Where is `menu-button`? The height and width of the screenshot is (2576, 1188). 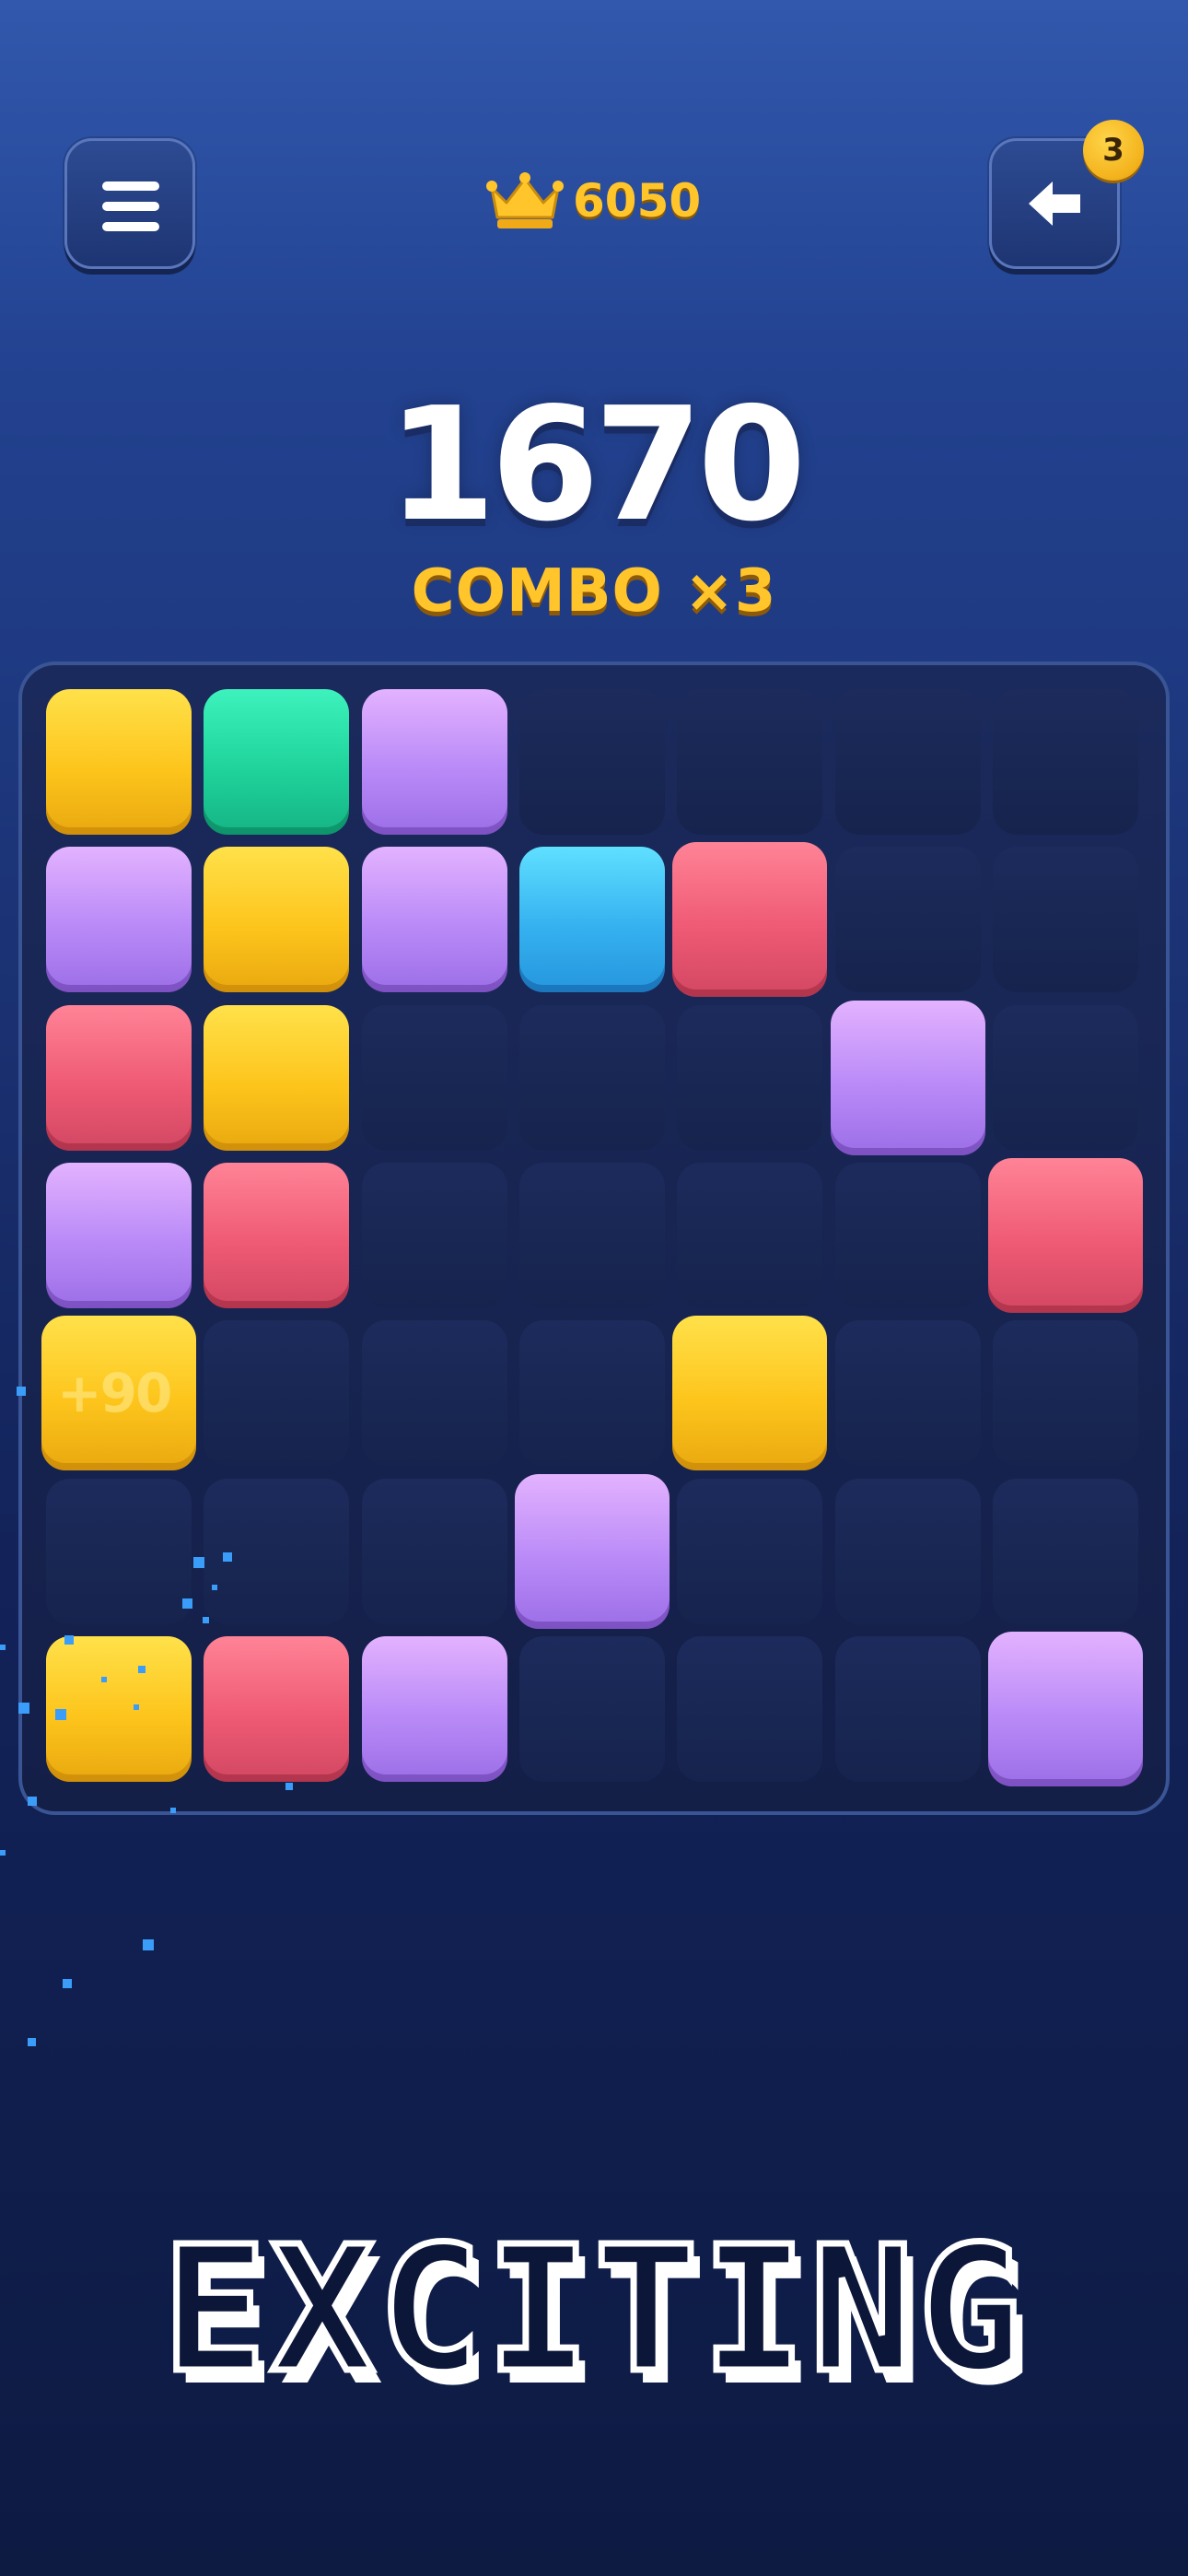 menu-button is located at coordinates (129, 203).